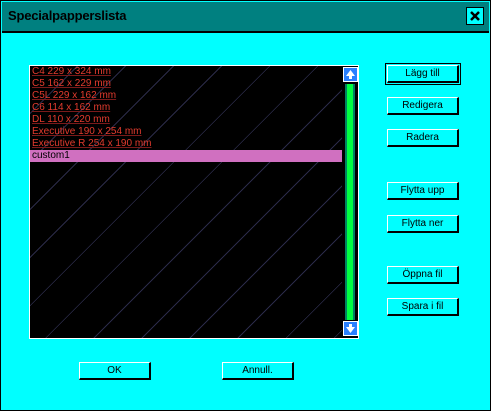 This screenshot has height=411, width=491. What do you see at coordinates (67, 15) in the screenshot?
I see `window-title: Specialpapperslista` at bounding box center [67, 15].